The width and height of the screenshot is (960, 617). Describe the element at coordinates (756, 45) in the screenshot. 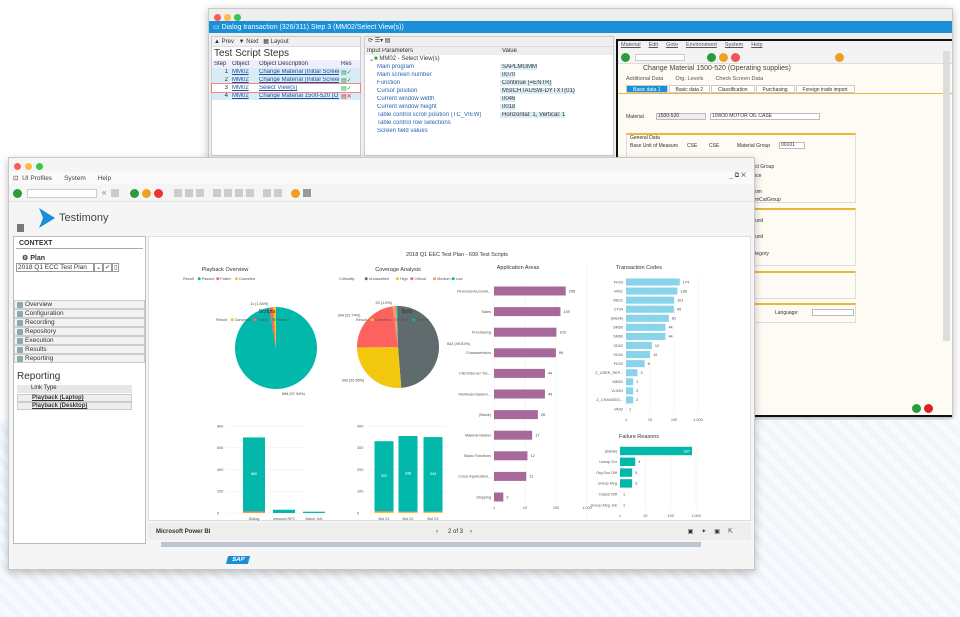

I see `sap-menu-item: Help` at that location.